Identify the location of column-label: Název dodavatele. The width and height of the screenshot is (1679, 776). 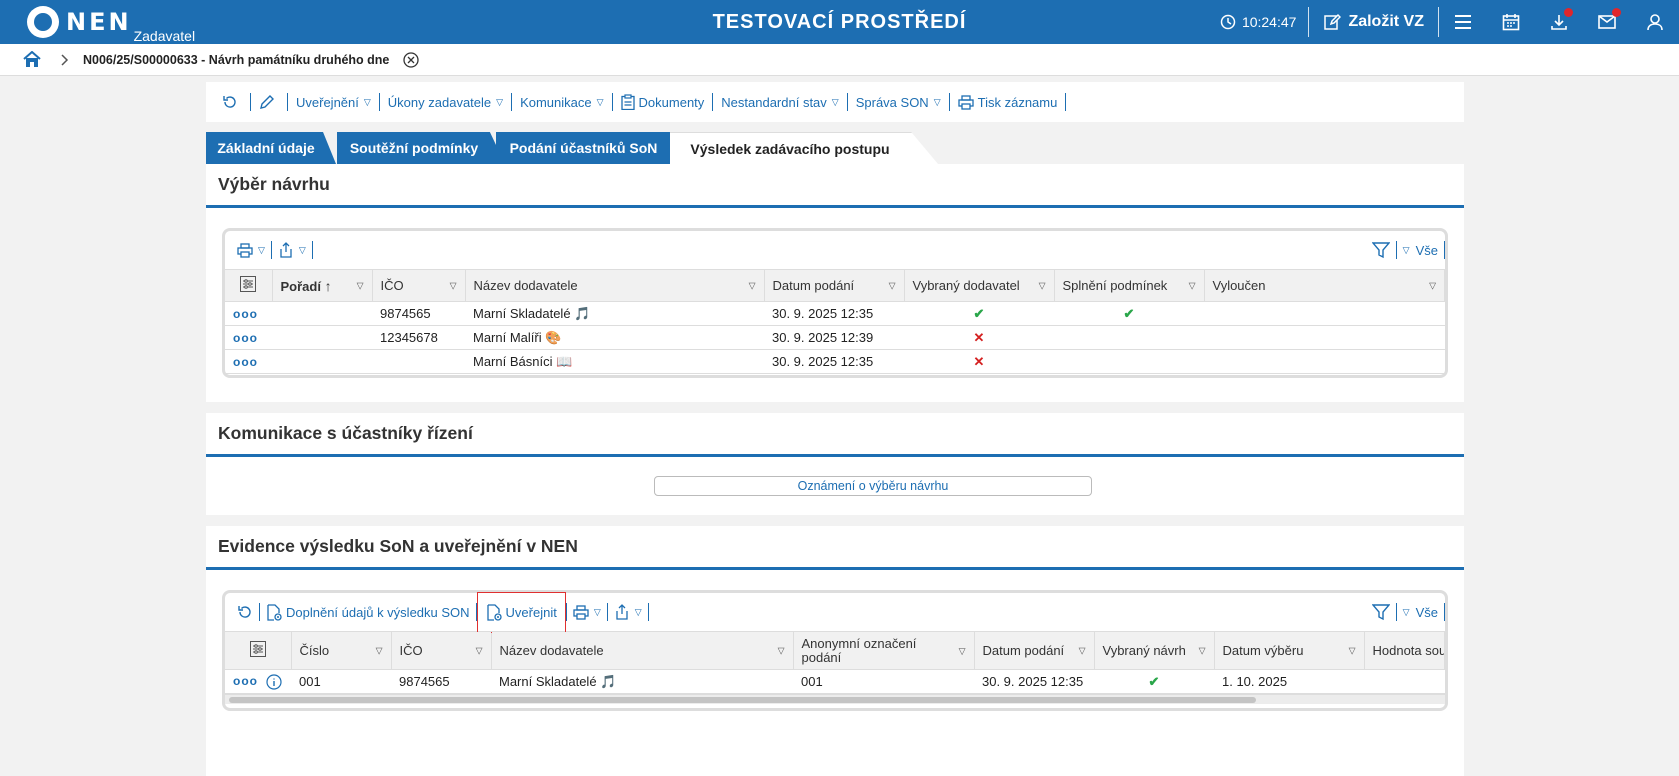
(525, 285).